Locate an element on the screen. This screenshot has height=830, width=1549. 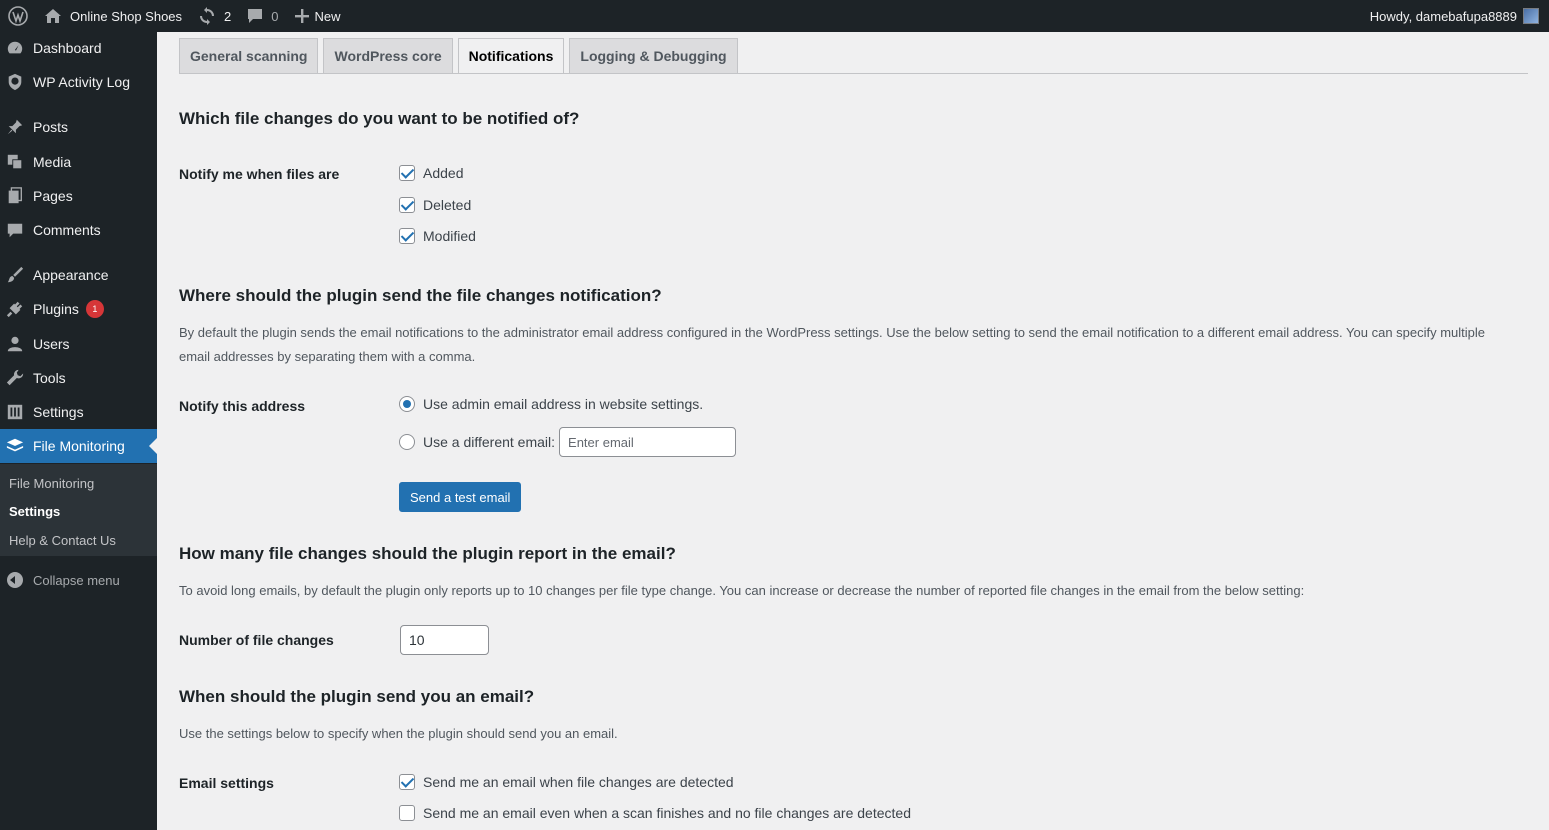
sidebar-item-dashboard: Dashboard is located at coordinates (78, 48).